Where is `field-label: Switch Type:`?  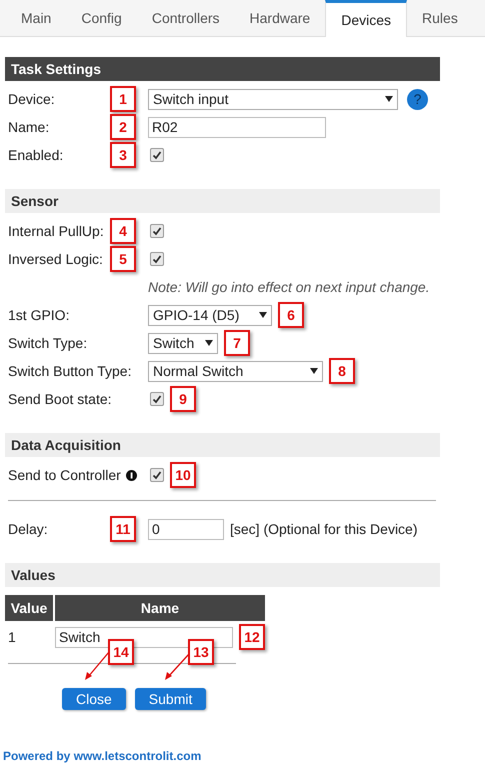 field-label: Switch Type: is located at coordinates (48, 343).